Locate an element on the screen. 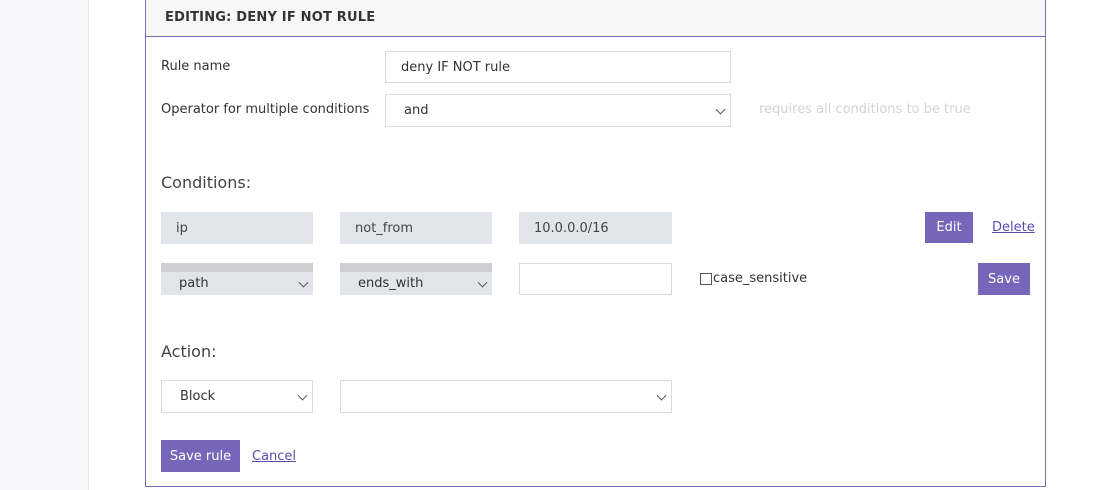  panel-header: EDITING: DENY IF NOT RULE is located at coordinates (595, 18).